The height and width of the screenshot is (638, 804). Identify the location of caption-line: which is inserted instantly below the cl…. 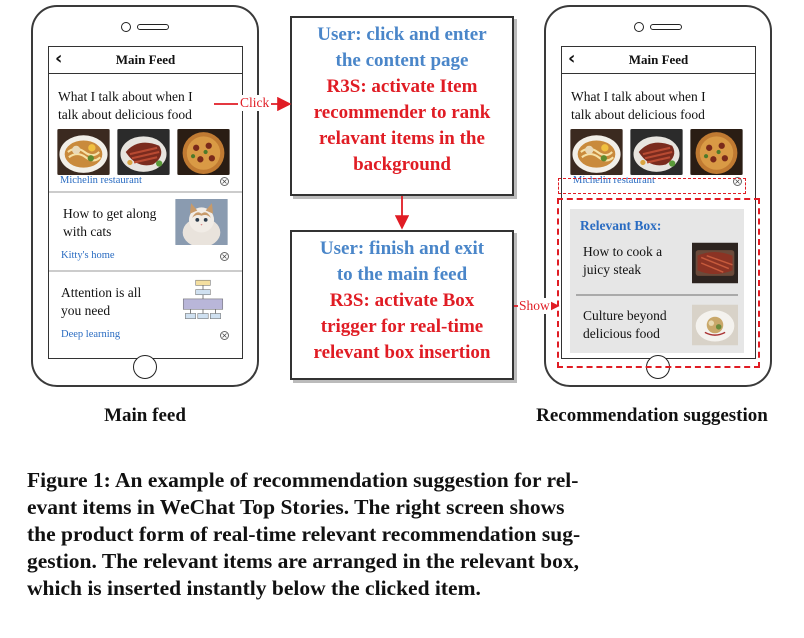
(254, 588).